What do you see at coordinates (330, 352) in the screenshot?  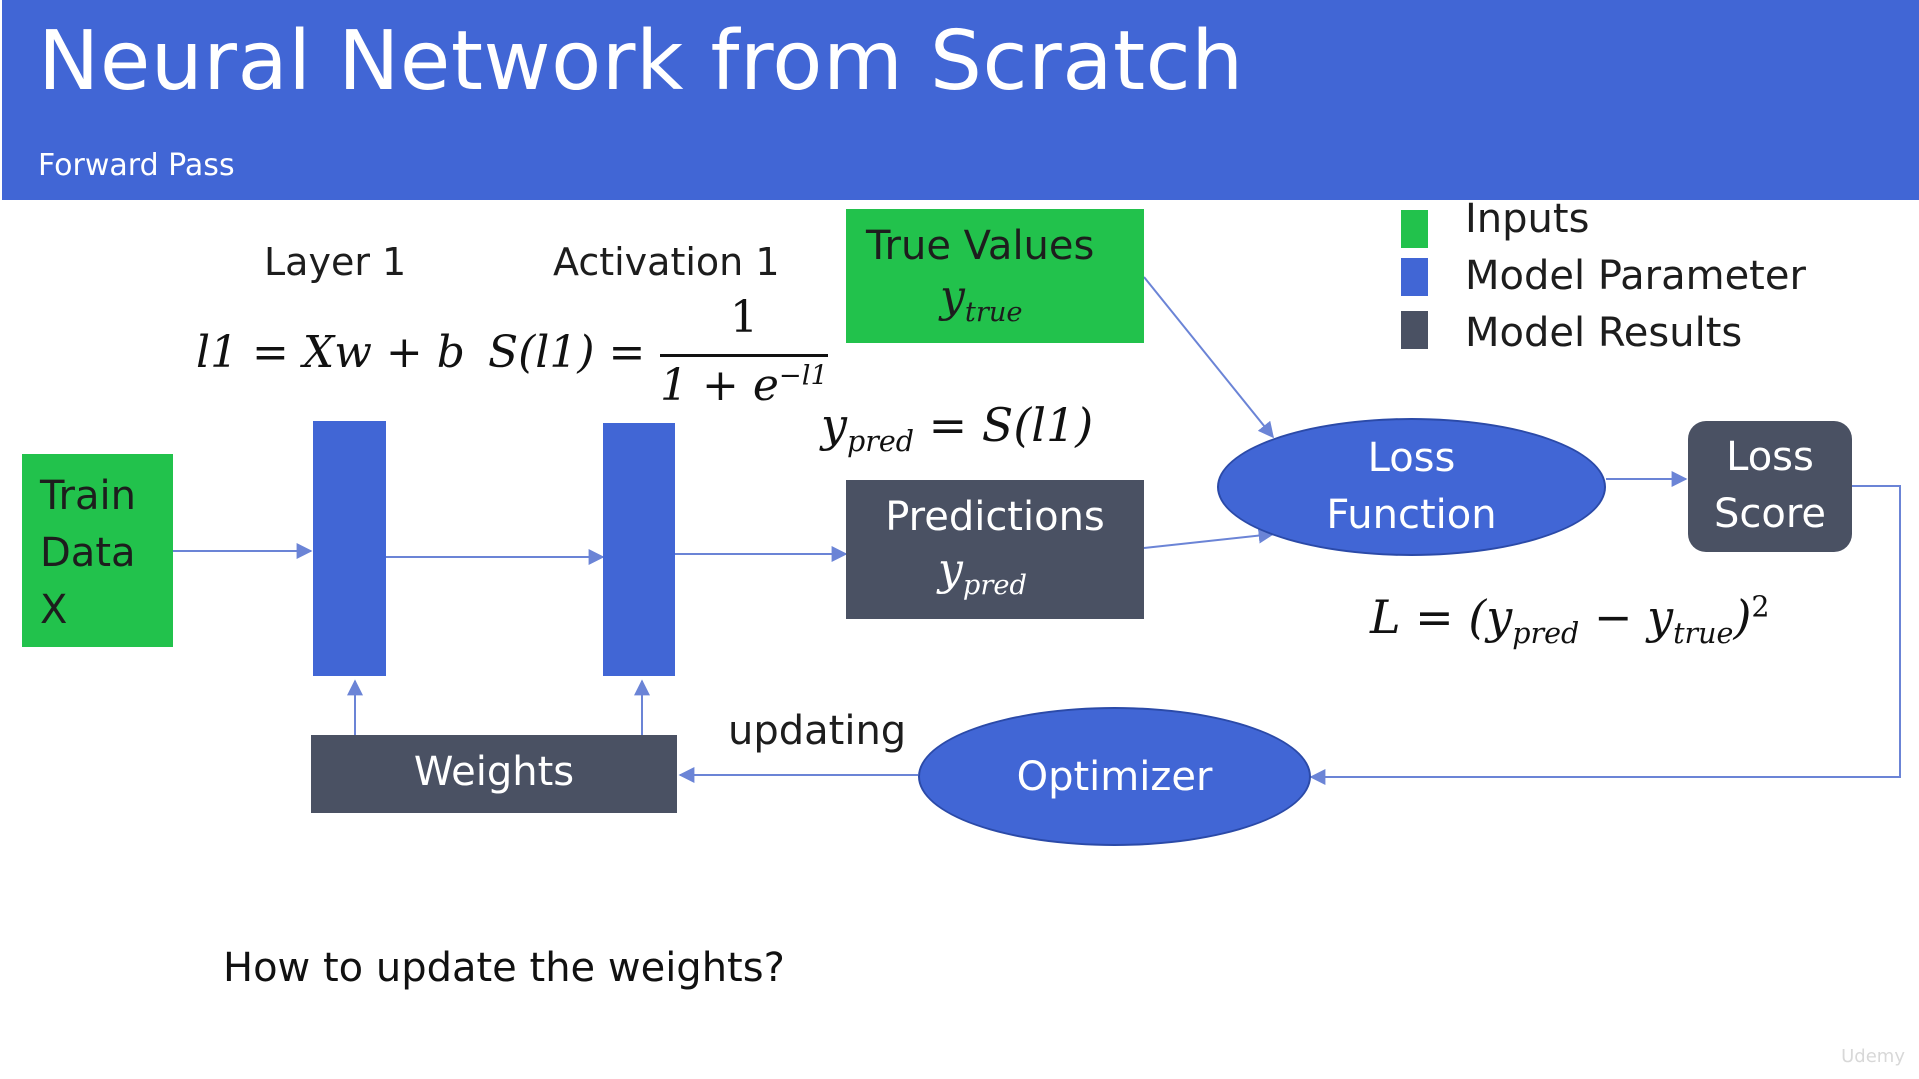 I see `layer-formula: l1 = Xw + b` at bounding box center [330, 352].